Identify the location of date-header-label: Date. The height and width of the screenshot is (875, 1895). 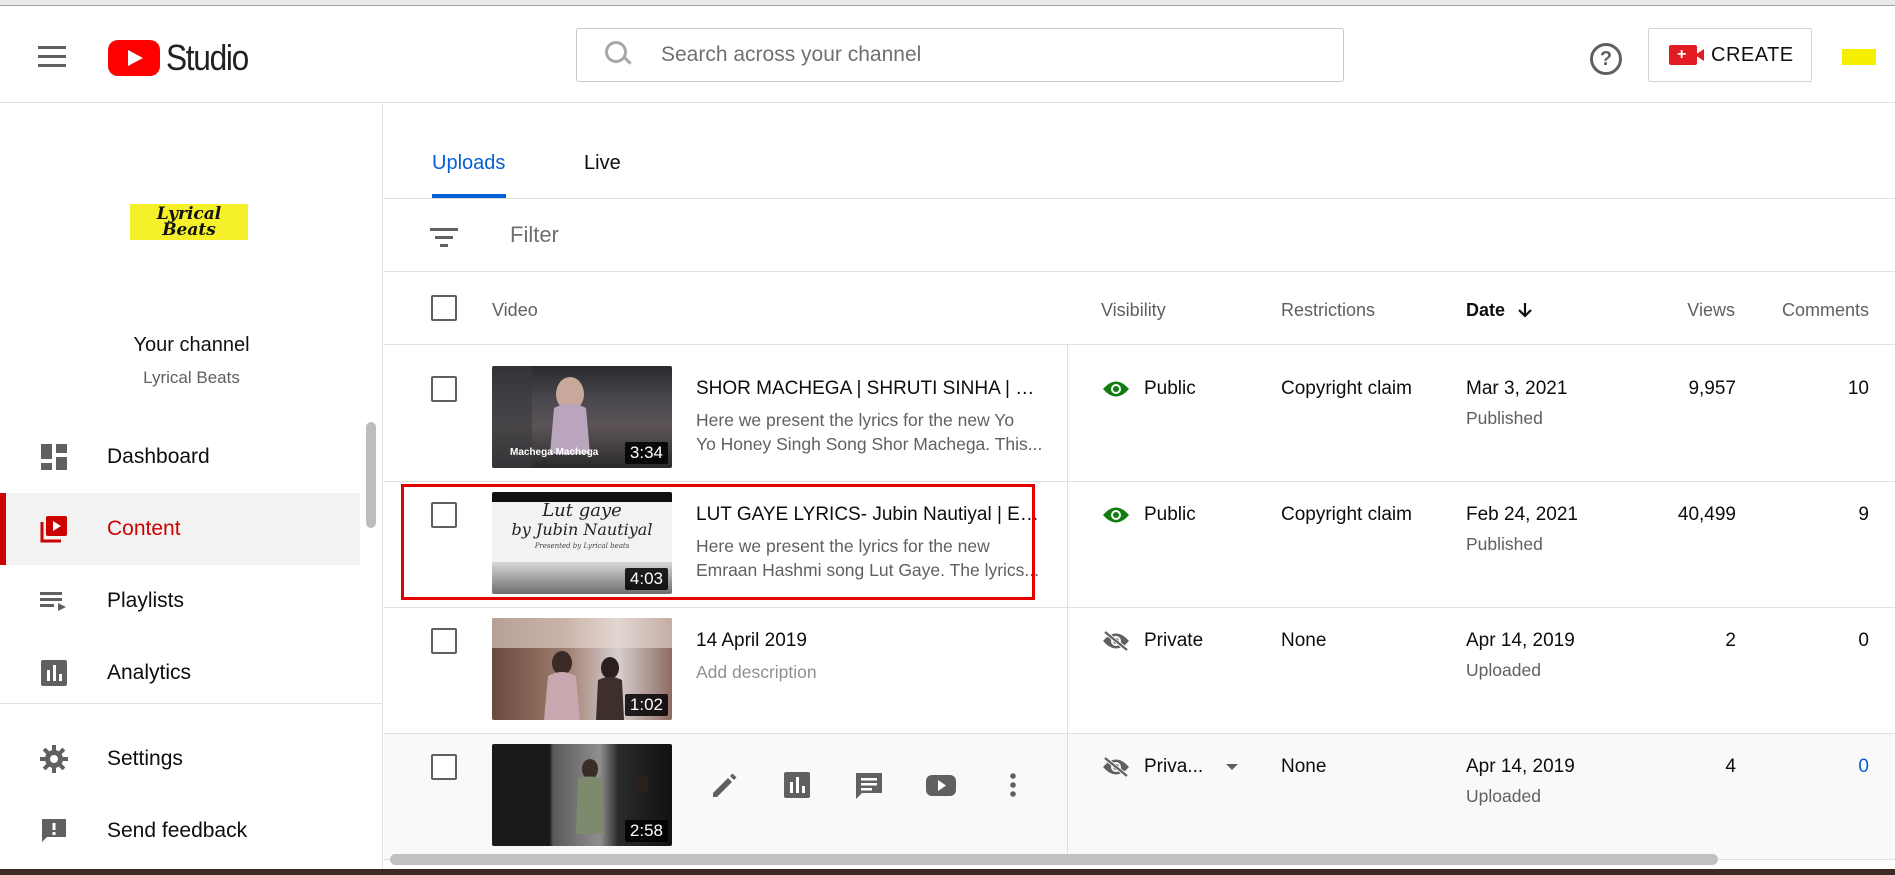
(1486, 310).